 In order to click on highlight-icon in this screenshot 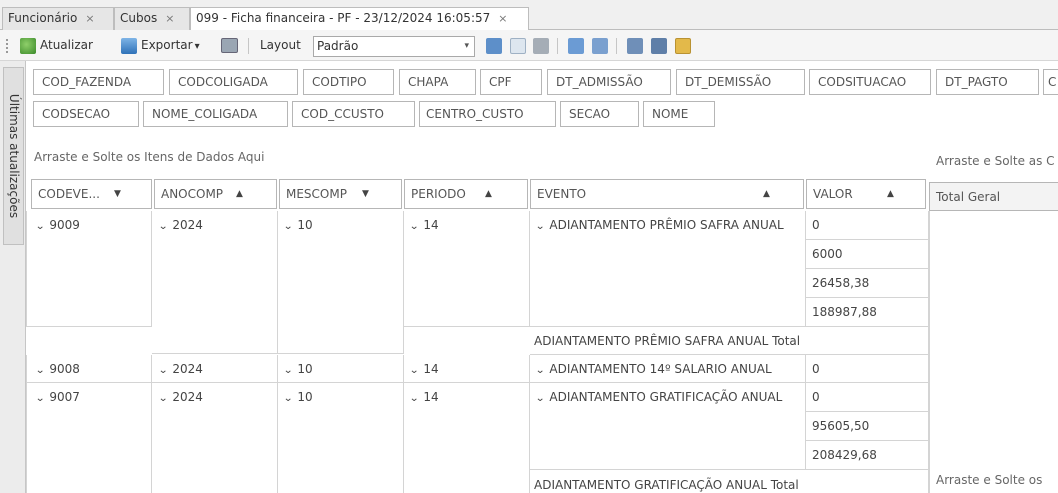, I will do `click(683, 46)`.